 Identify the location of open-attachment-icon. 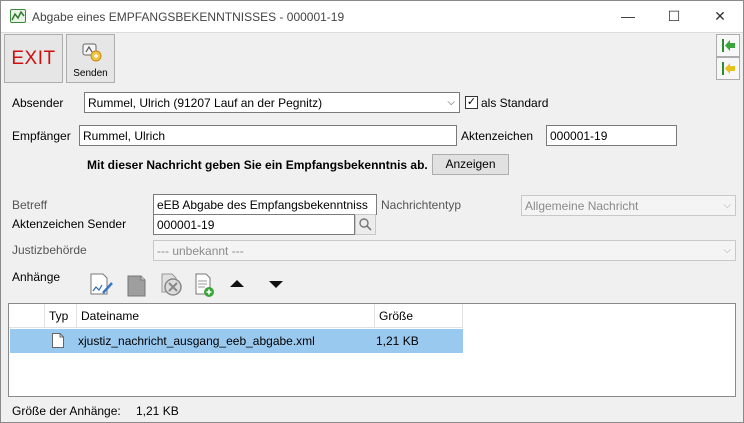
(137, 285).